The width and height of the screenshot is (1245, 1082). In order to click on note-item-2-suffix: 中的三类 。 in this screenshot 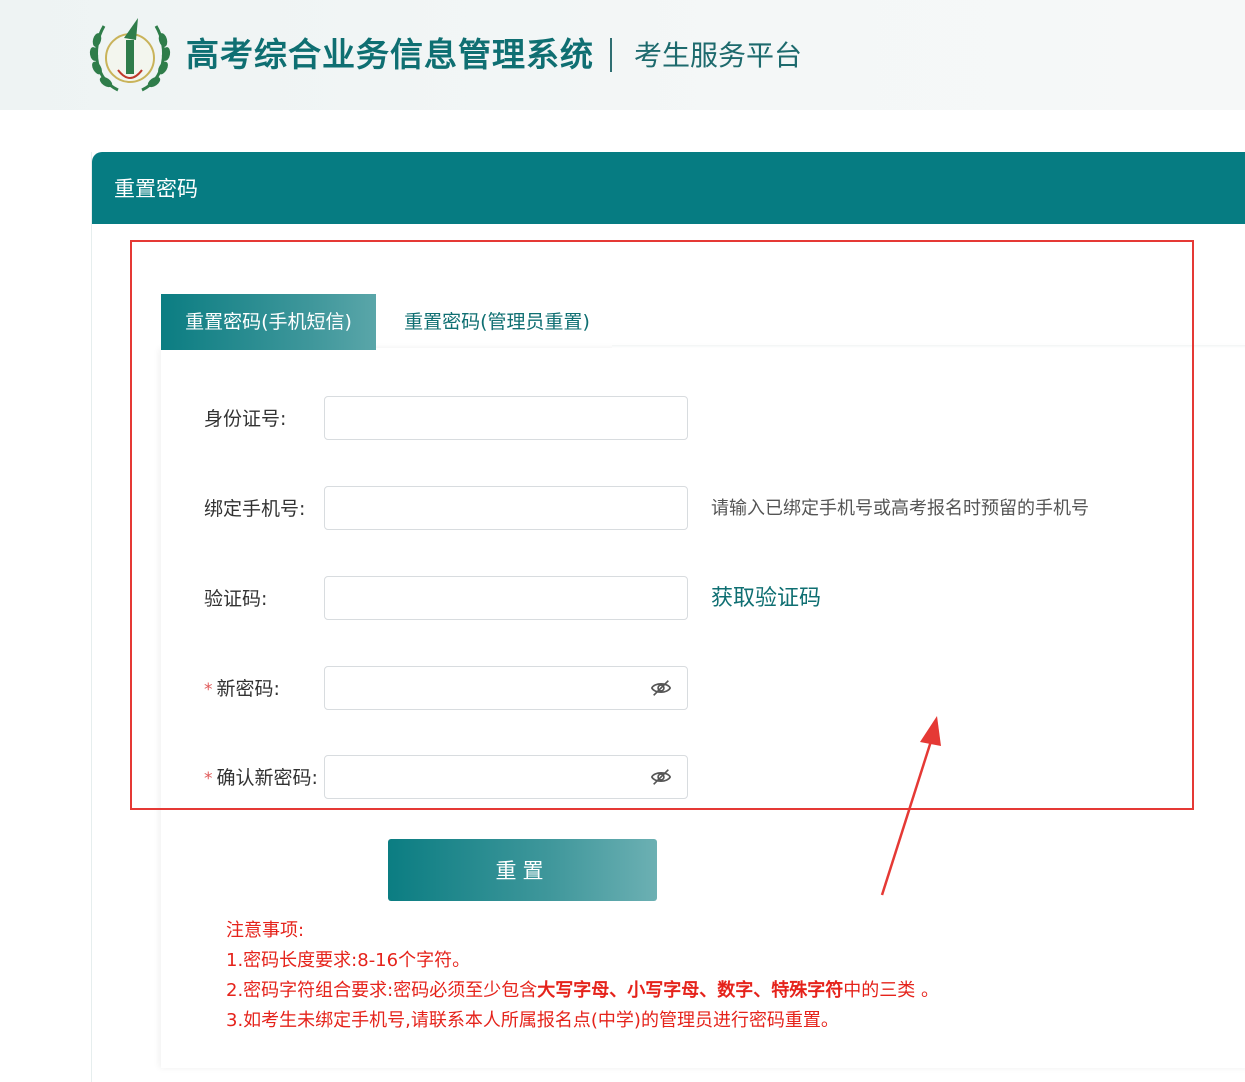, I will do `click(891, 990)`.